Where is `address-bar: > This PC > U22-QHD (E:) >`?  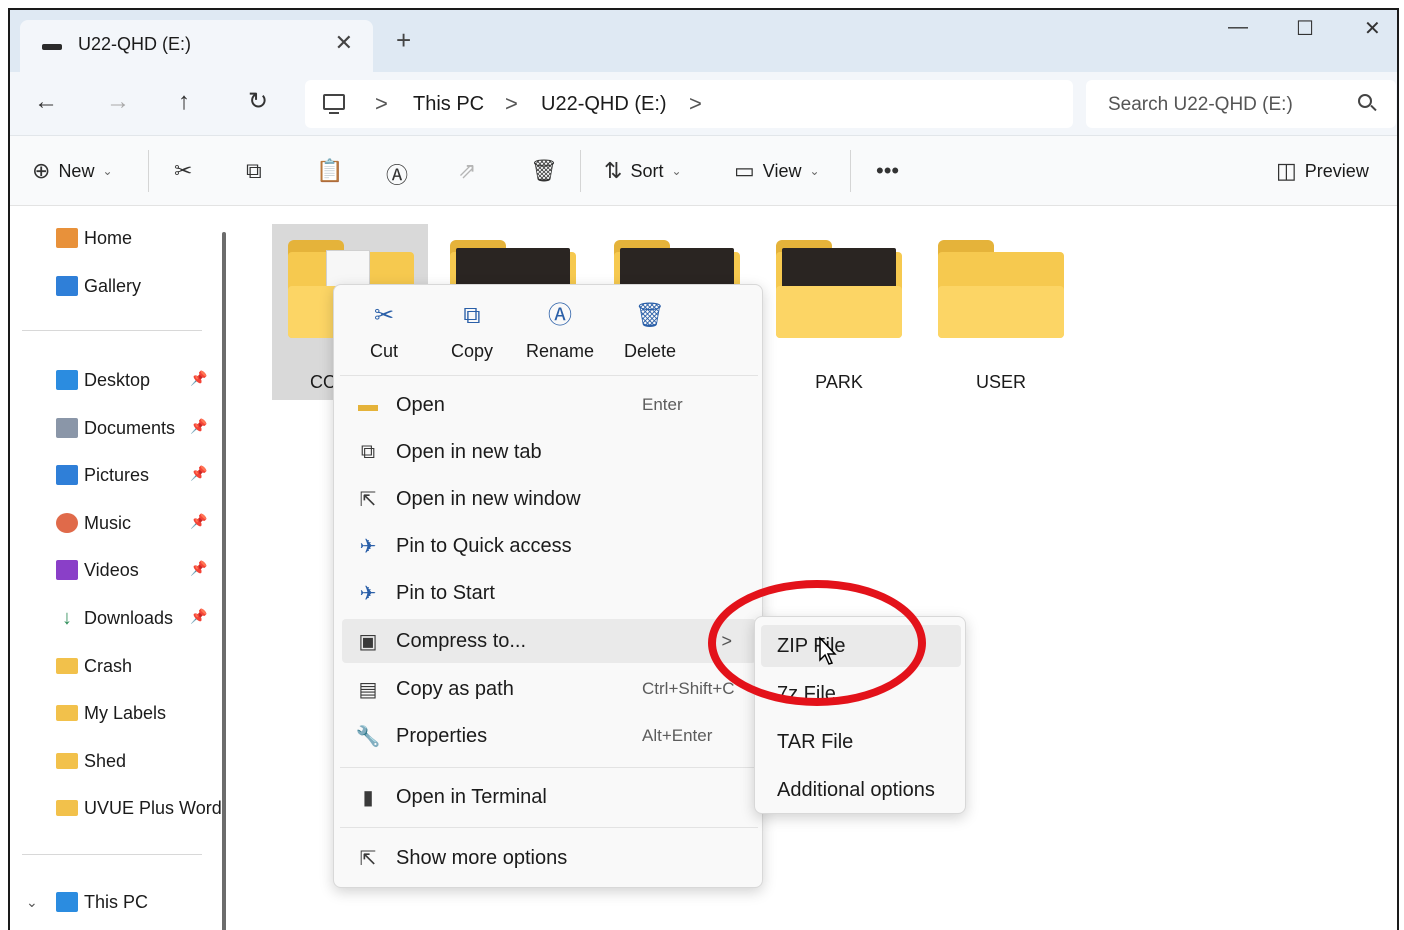
address-bar: > This PC > U22-QHD (E:) > is located at coordinates (689, 104).